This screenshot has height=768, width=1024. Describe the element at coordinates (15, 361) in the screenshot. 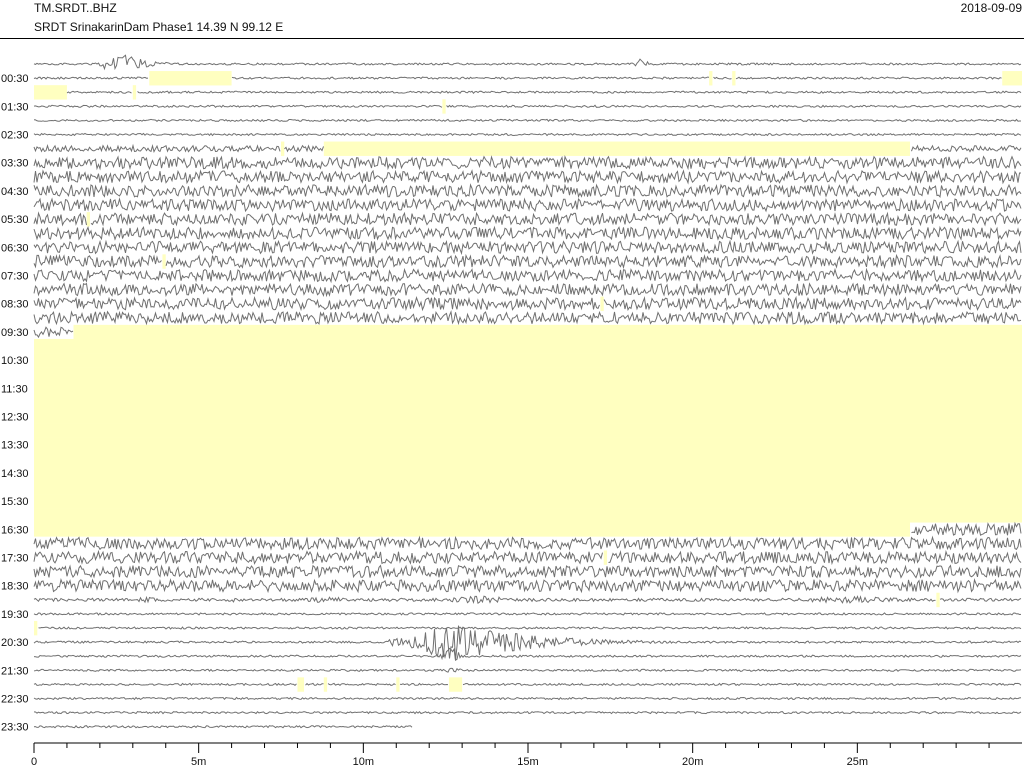

I see `row-time-label: 10:30` at that location.